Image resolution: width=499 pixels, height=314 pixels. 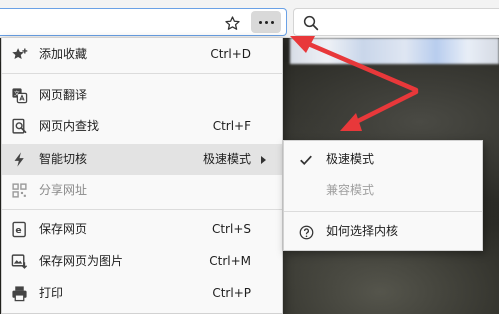 I want to click on address-bar, so click(x=143, y=22).